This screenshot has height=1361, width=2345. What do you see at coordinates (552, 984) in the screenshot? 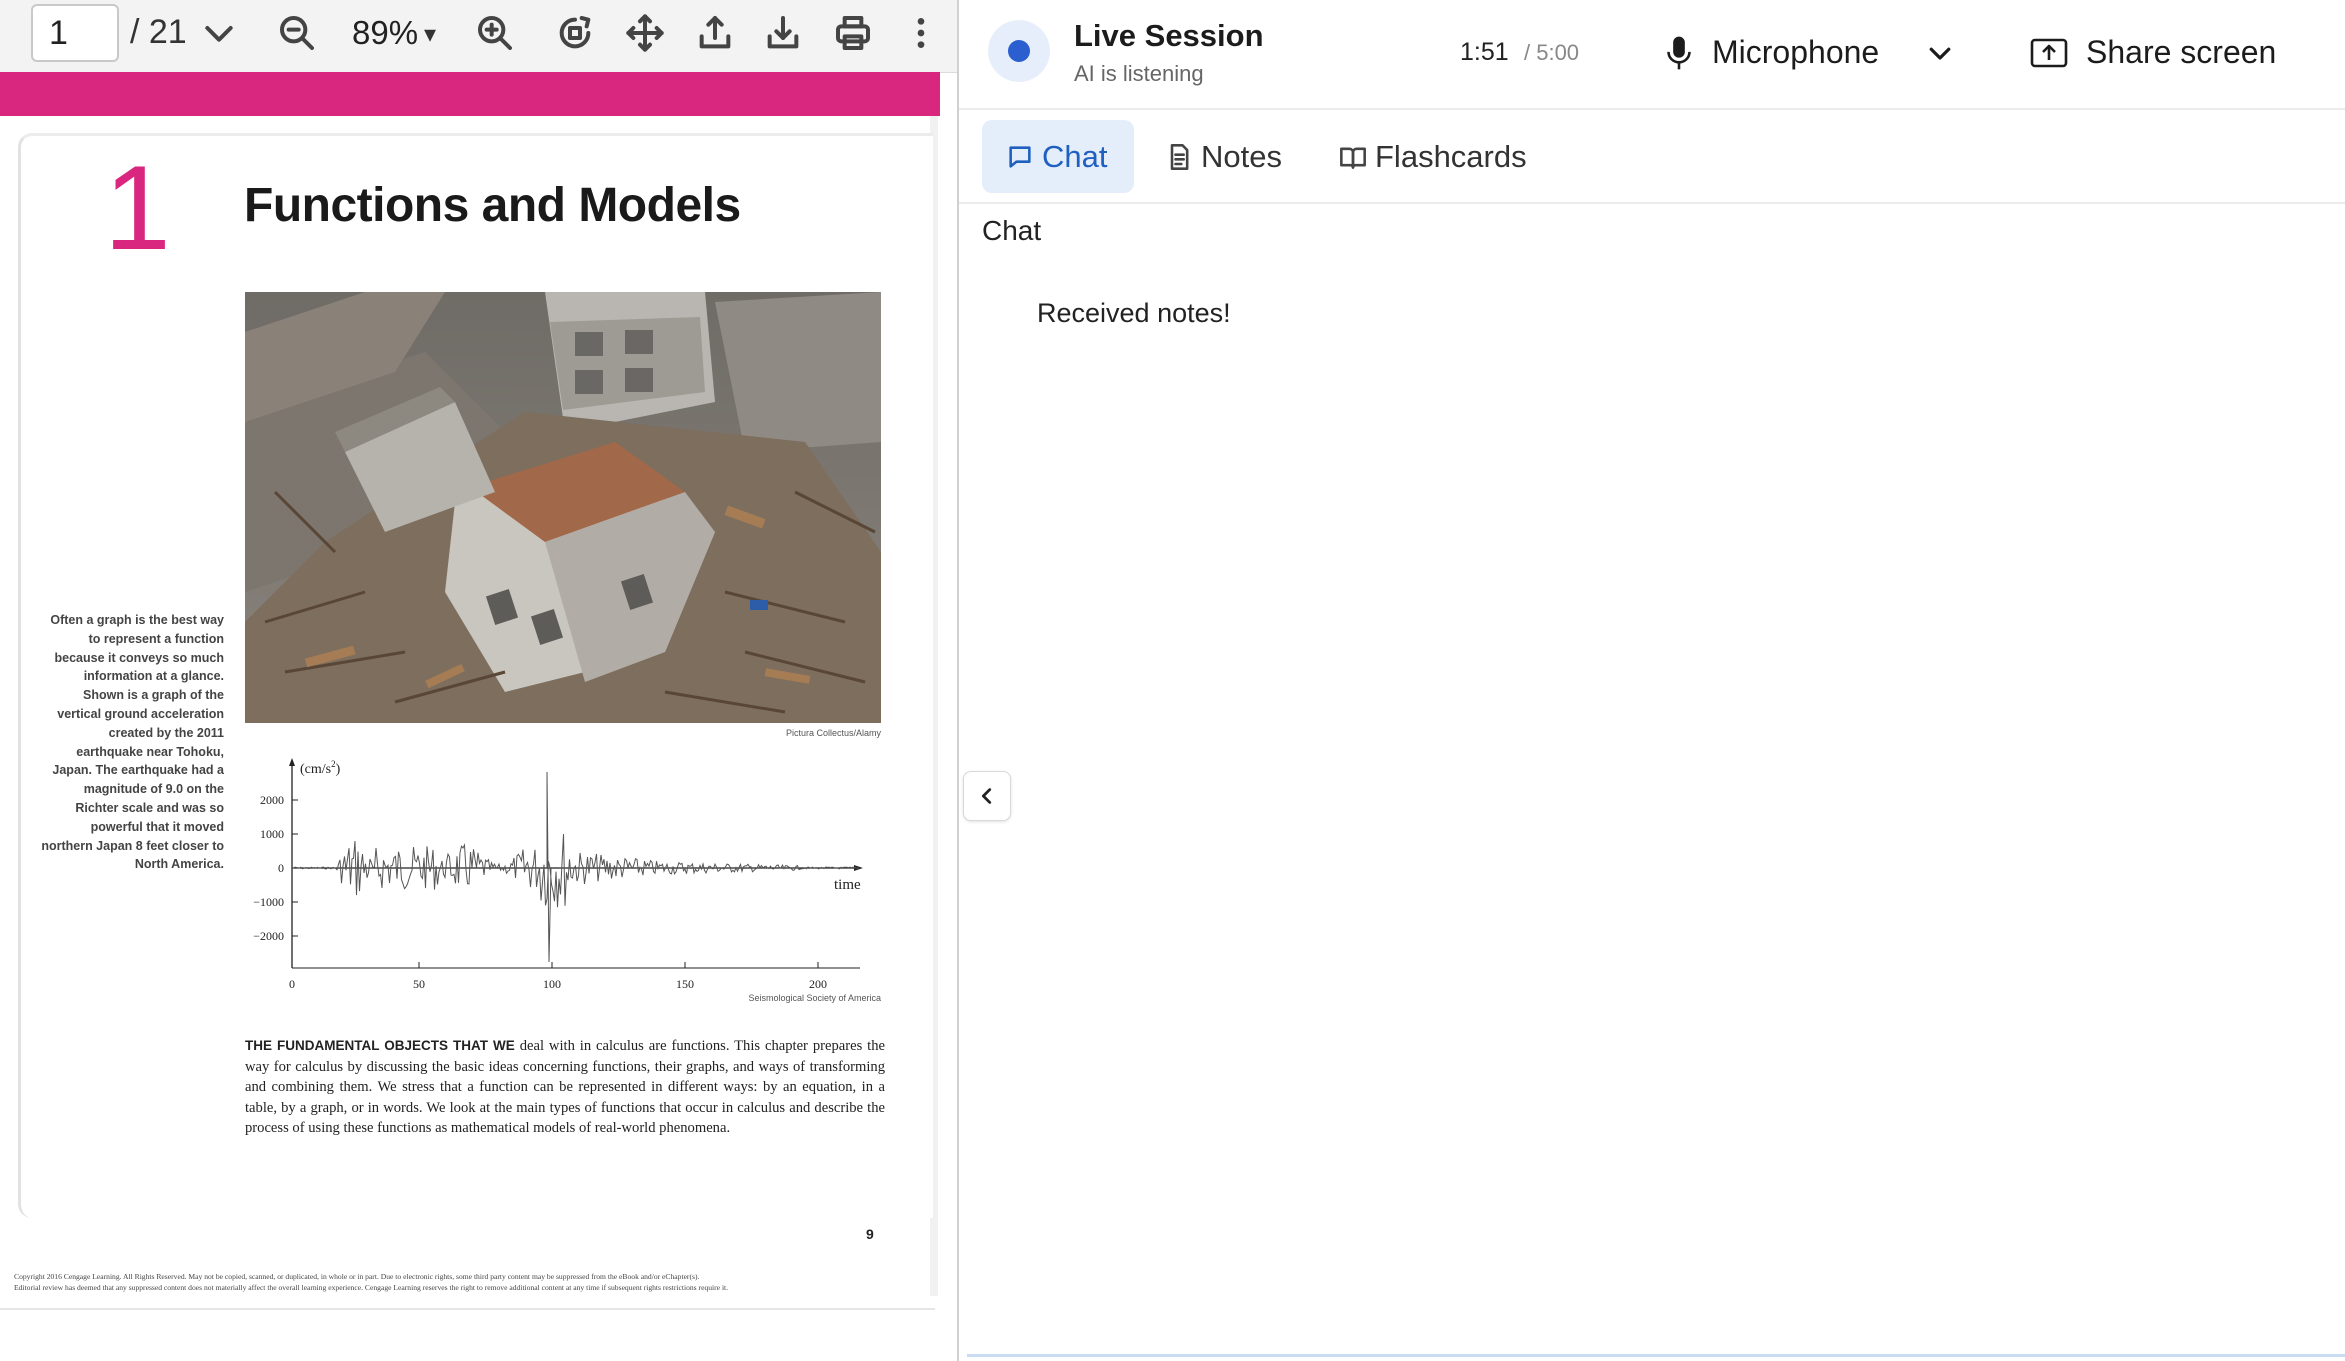
I see `x-tick-label: 100` at bounding box center [552, 984].